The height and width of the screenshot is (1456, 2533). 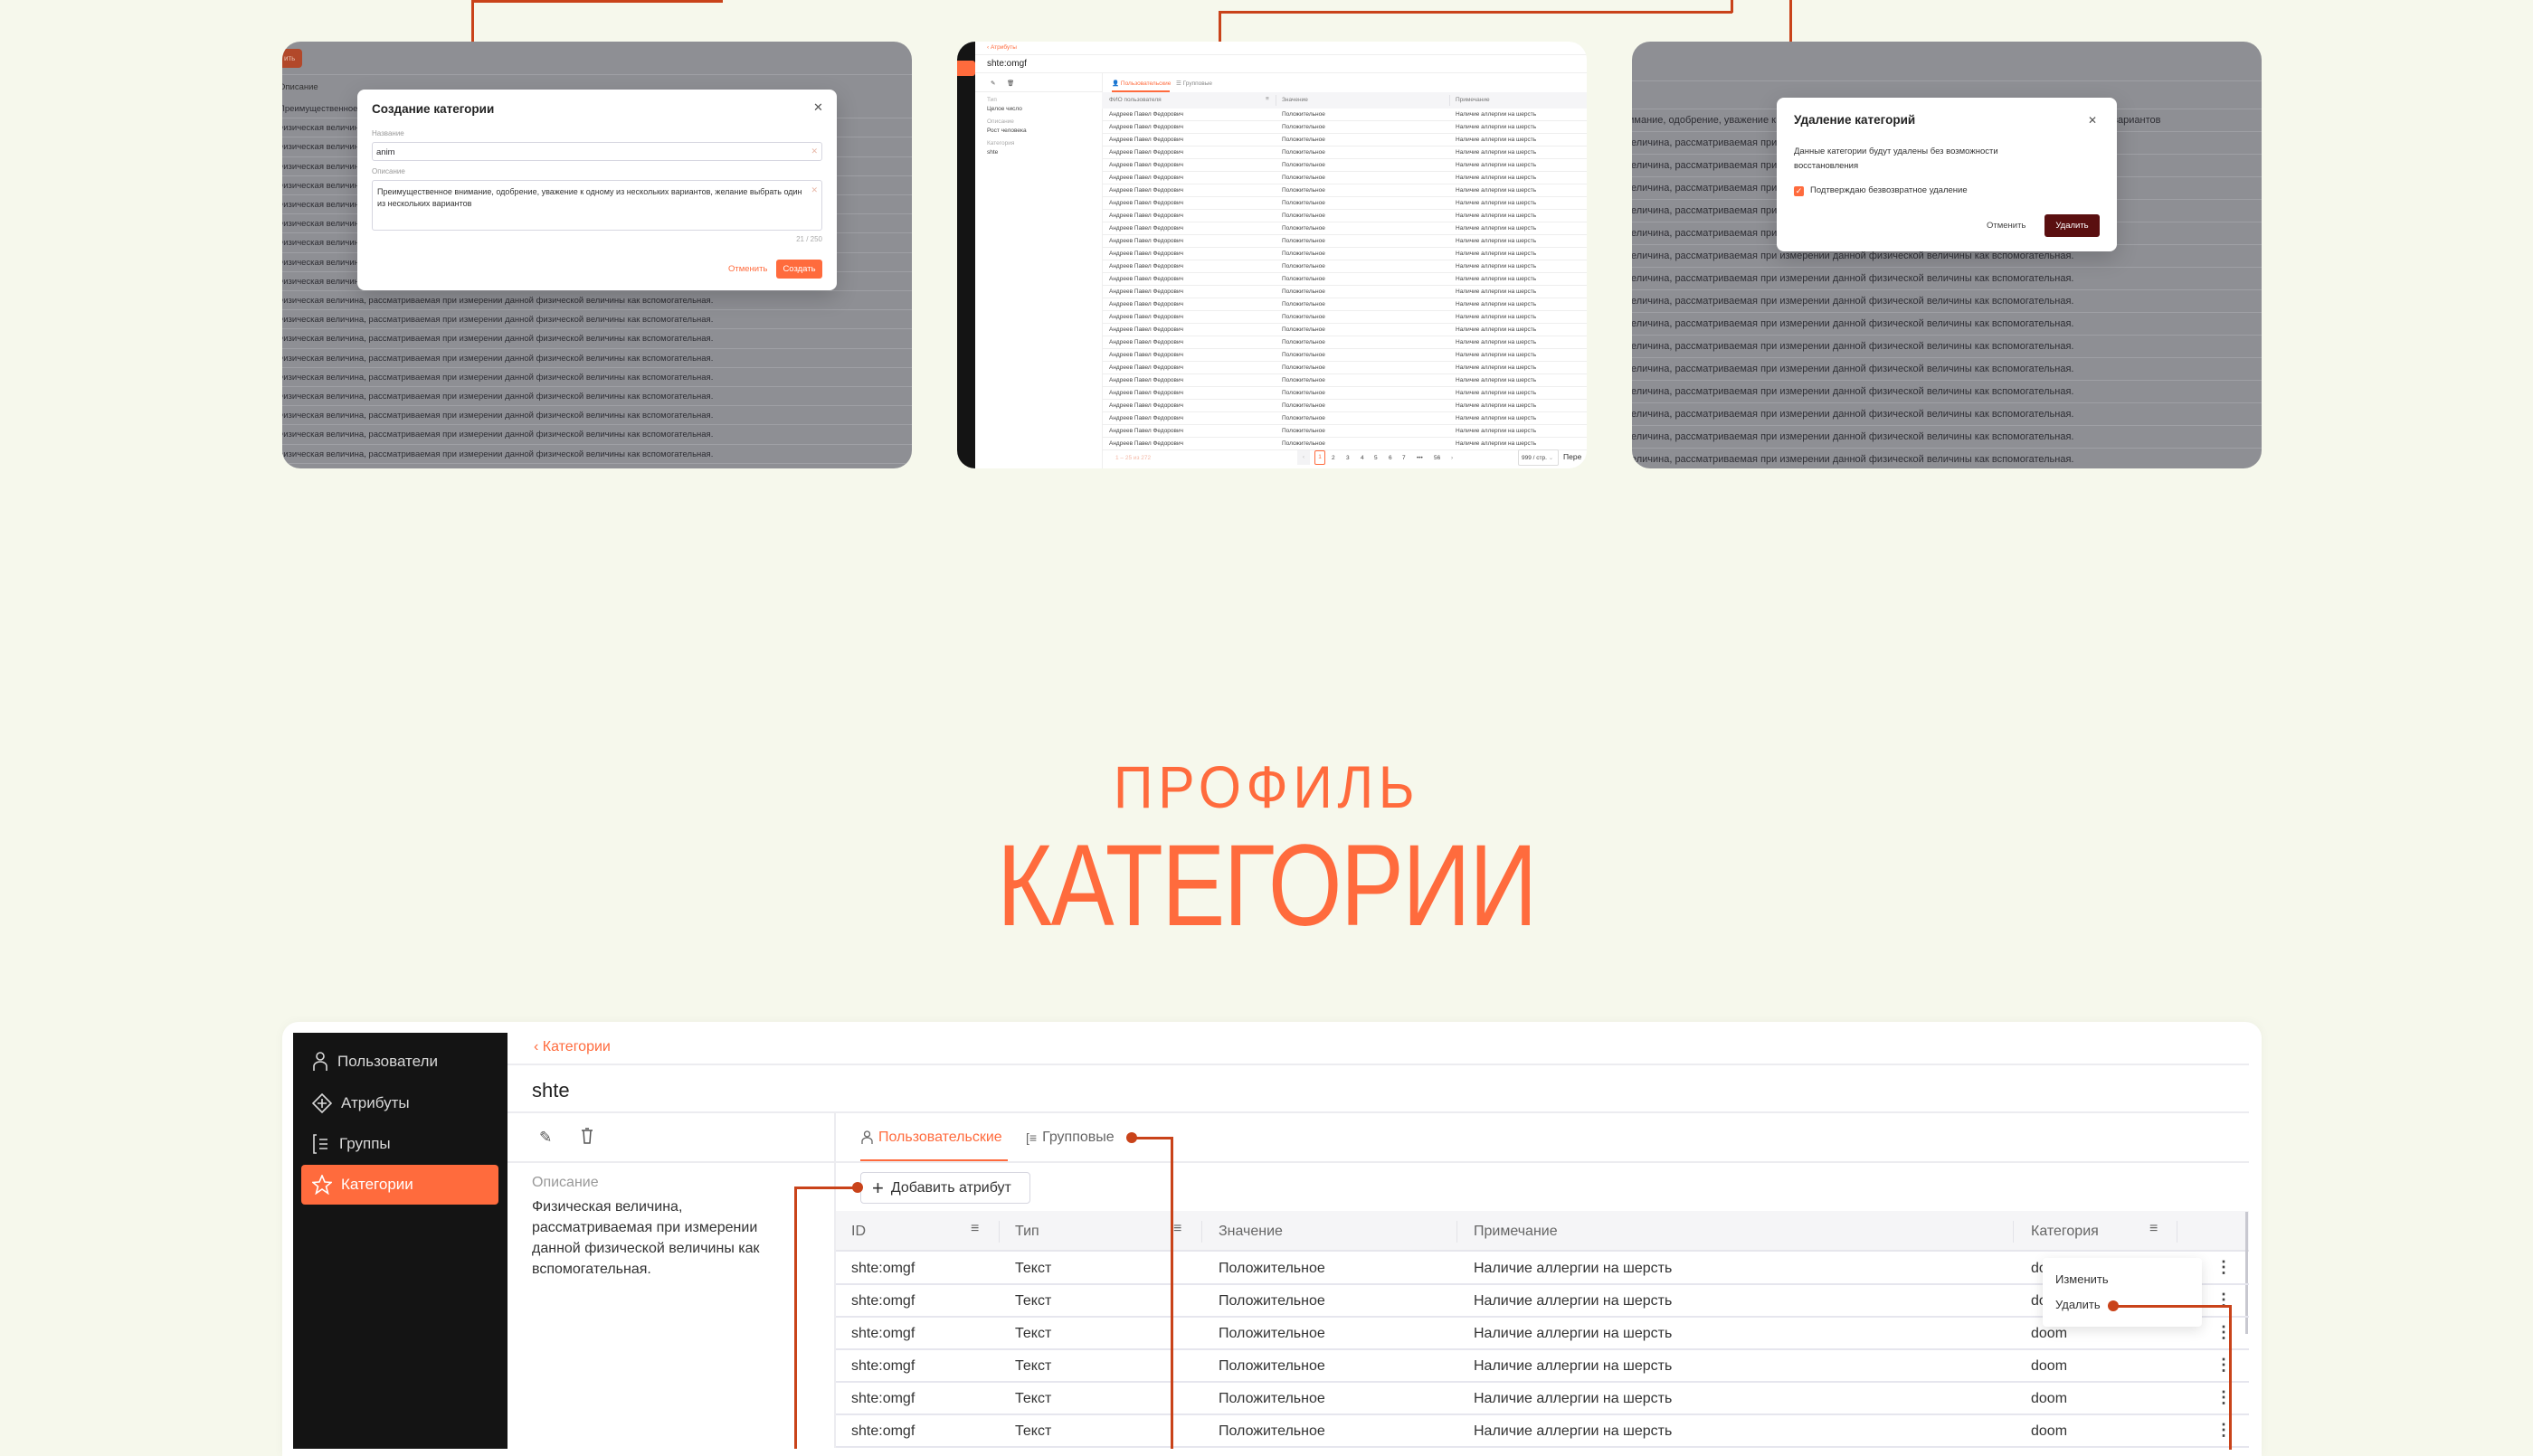 What do you see at coordinates (1362, 458) in the screenshot?
I see `page-button: 4` at bounding box center [1362, 458].